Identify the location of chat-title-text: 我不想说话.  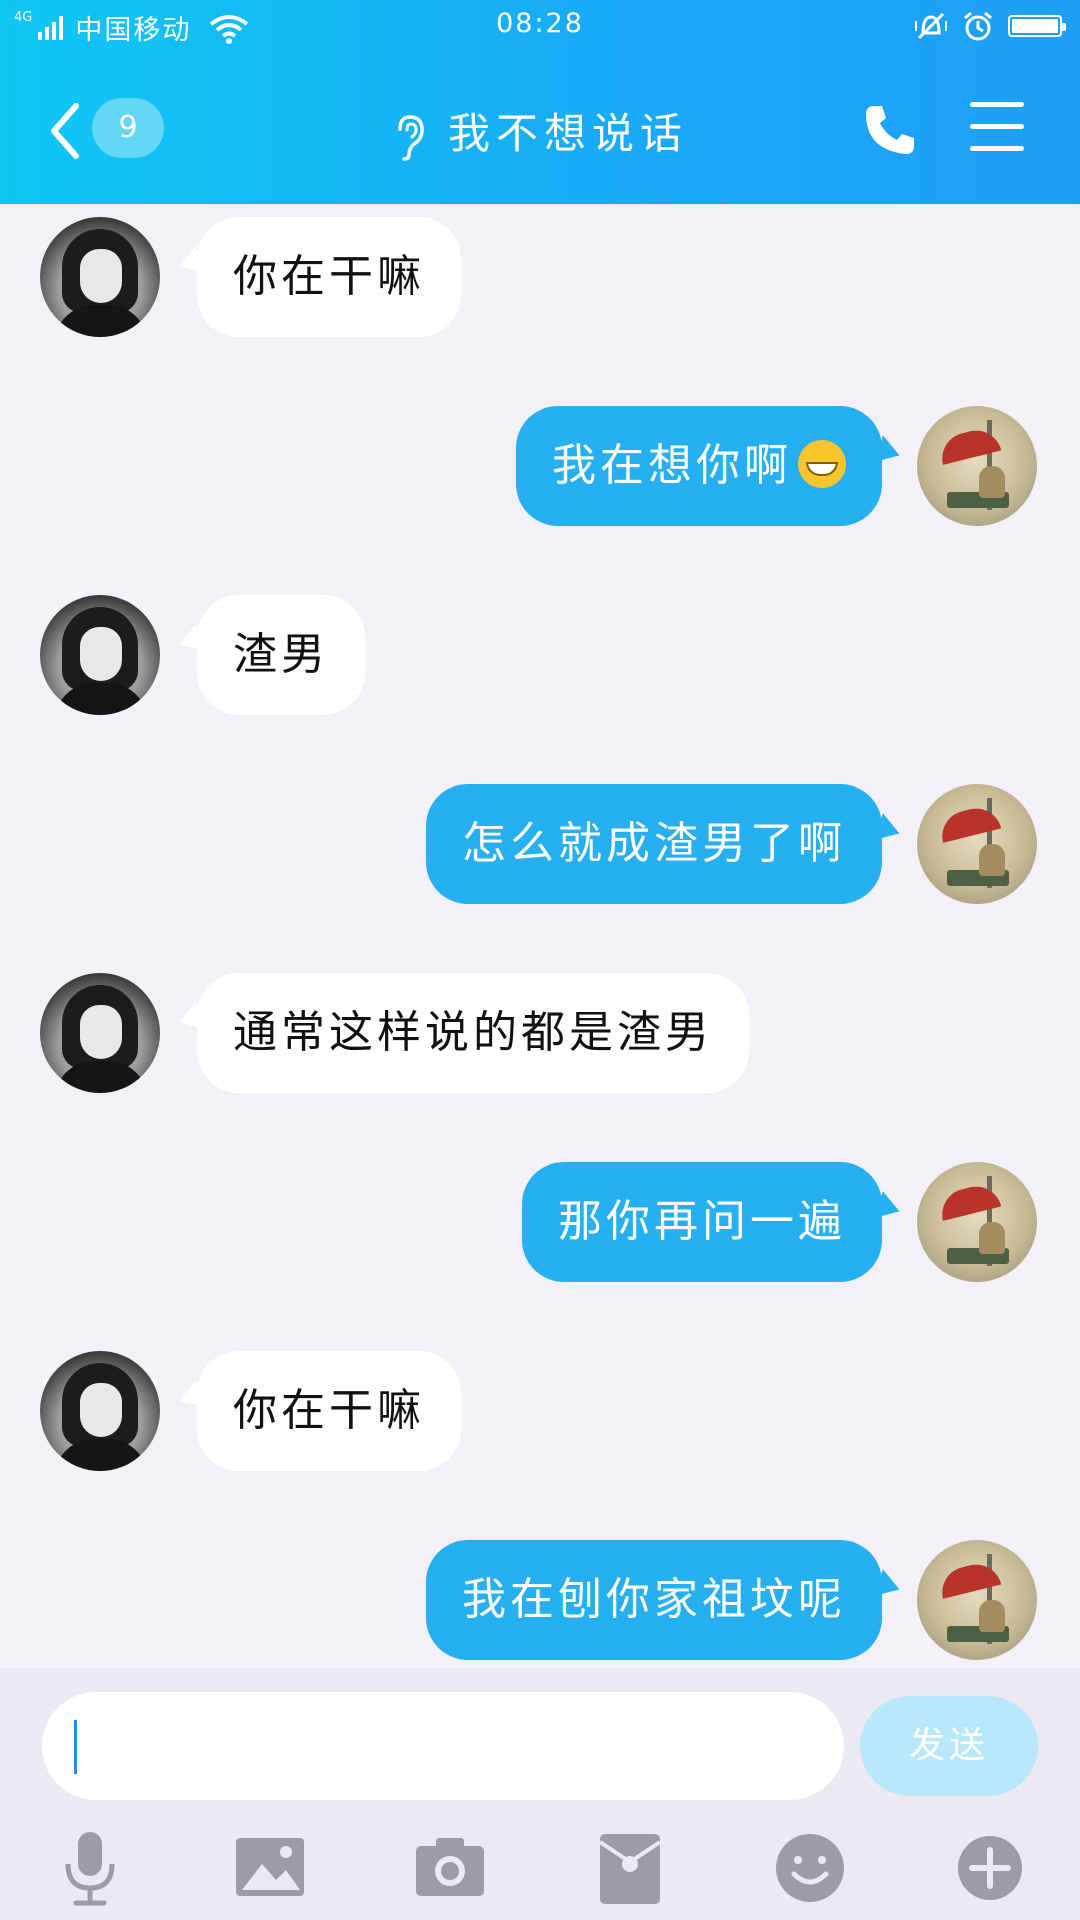
(567, 133).